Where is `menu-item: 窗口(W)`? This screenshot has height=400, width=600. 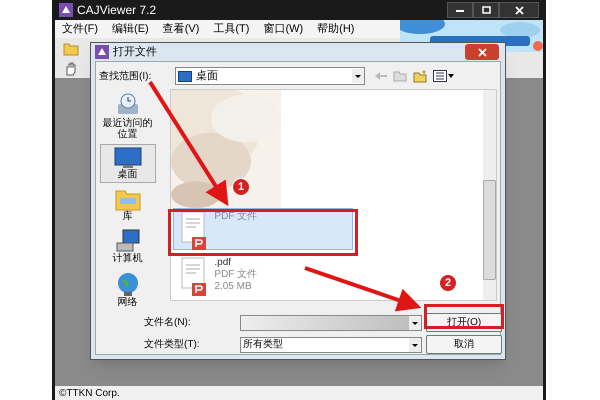 menu-item: 窗口(W) is located at coordinates (283, 29).